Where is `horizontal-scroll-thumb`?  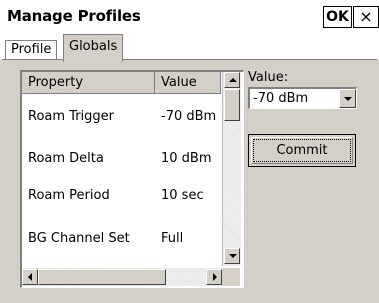 horizontal-scroll-thumb is located at coordinates (102, 277).